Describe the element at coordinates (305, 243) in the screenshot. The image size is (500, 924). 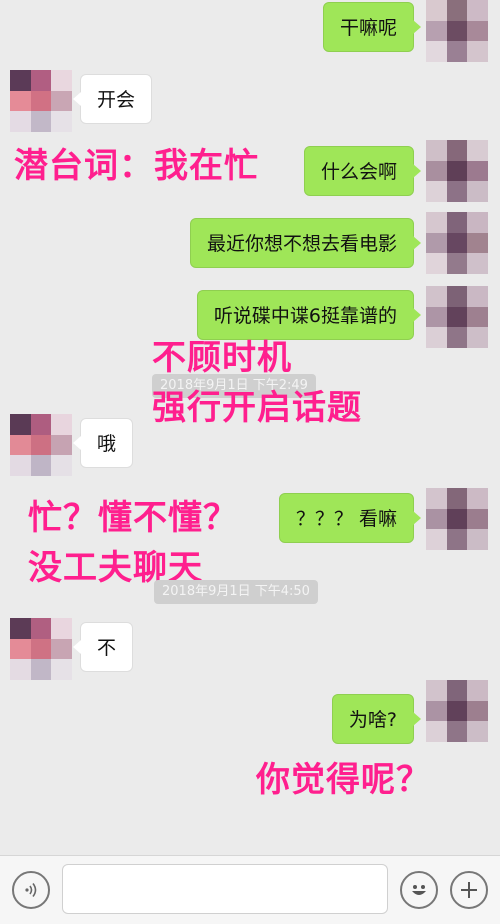
I see `message-bubble-outgoing: 最近你想不想去看电影` at that location.